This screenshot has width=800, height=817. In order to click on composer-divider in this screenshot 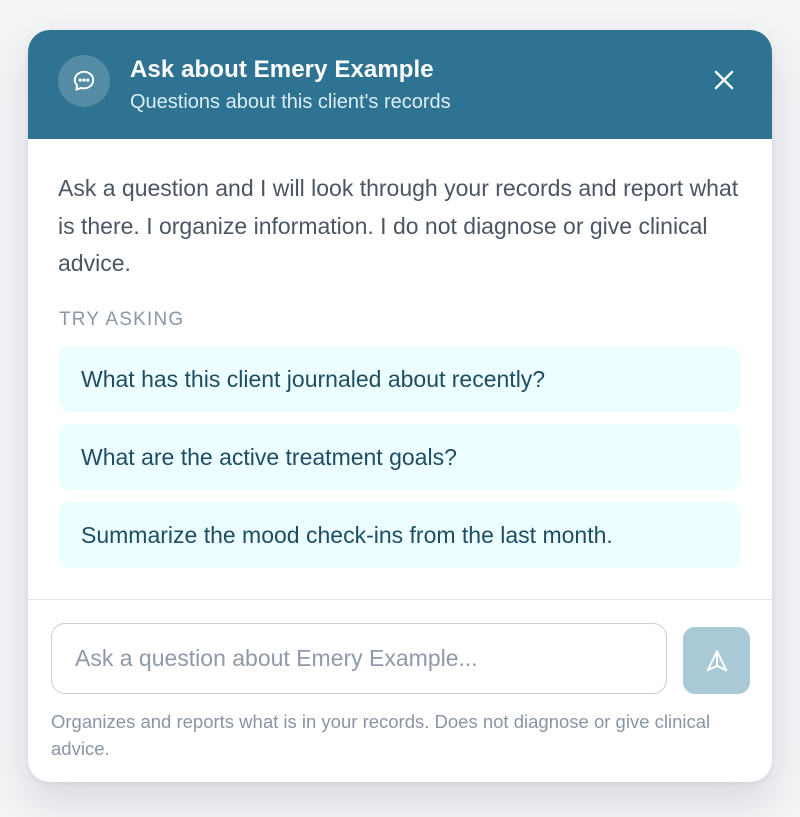, I will do `click(400, 599)`.